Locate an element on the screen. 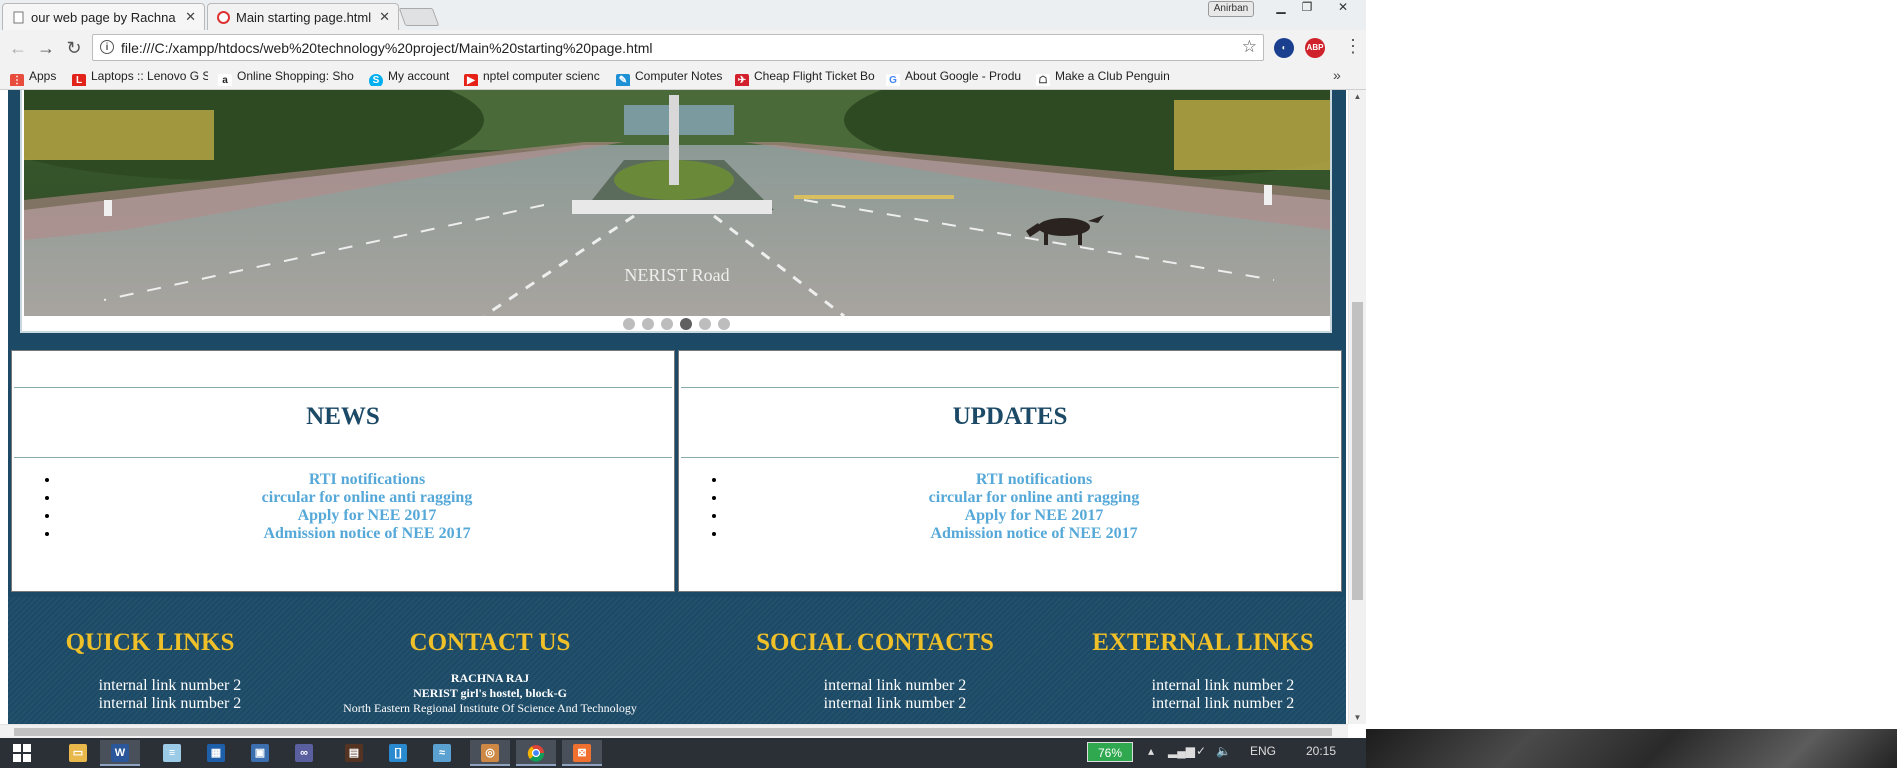 This screenshot has height=768, width=1897. horizontal-scrollbar is located at coordinates (674, 731).